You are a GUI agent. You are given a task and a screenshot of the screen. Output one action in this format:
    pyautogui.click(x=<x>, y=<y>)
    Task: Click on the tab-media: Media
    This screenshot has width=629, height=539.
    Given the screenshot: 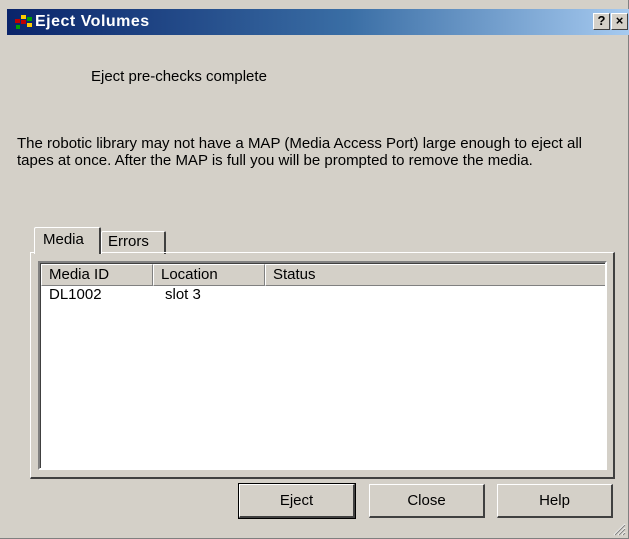 What is the action you would take?
    pyautogui.click(x=67, y=240)
    